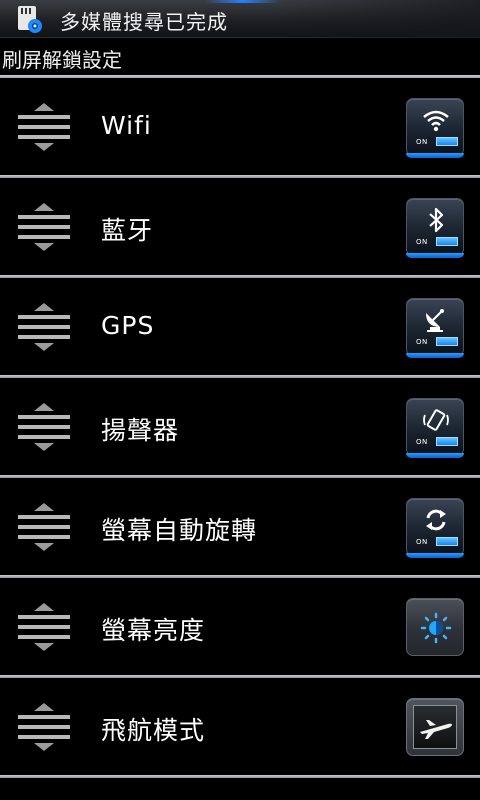 Image resolution: width=480 pixels, height=800 pixels. I want to click on bluetooth-toggle-button: ON, so click(435, 228).